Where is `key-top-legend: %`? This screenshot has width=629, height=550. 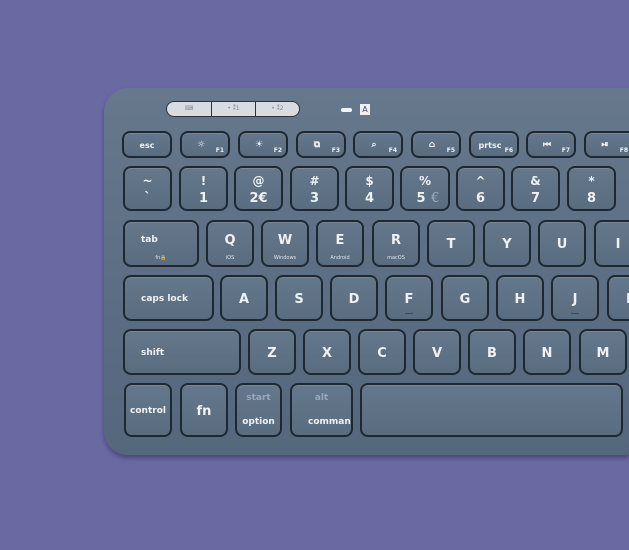
key-top-legend: % is located at coordinates (425, 181).